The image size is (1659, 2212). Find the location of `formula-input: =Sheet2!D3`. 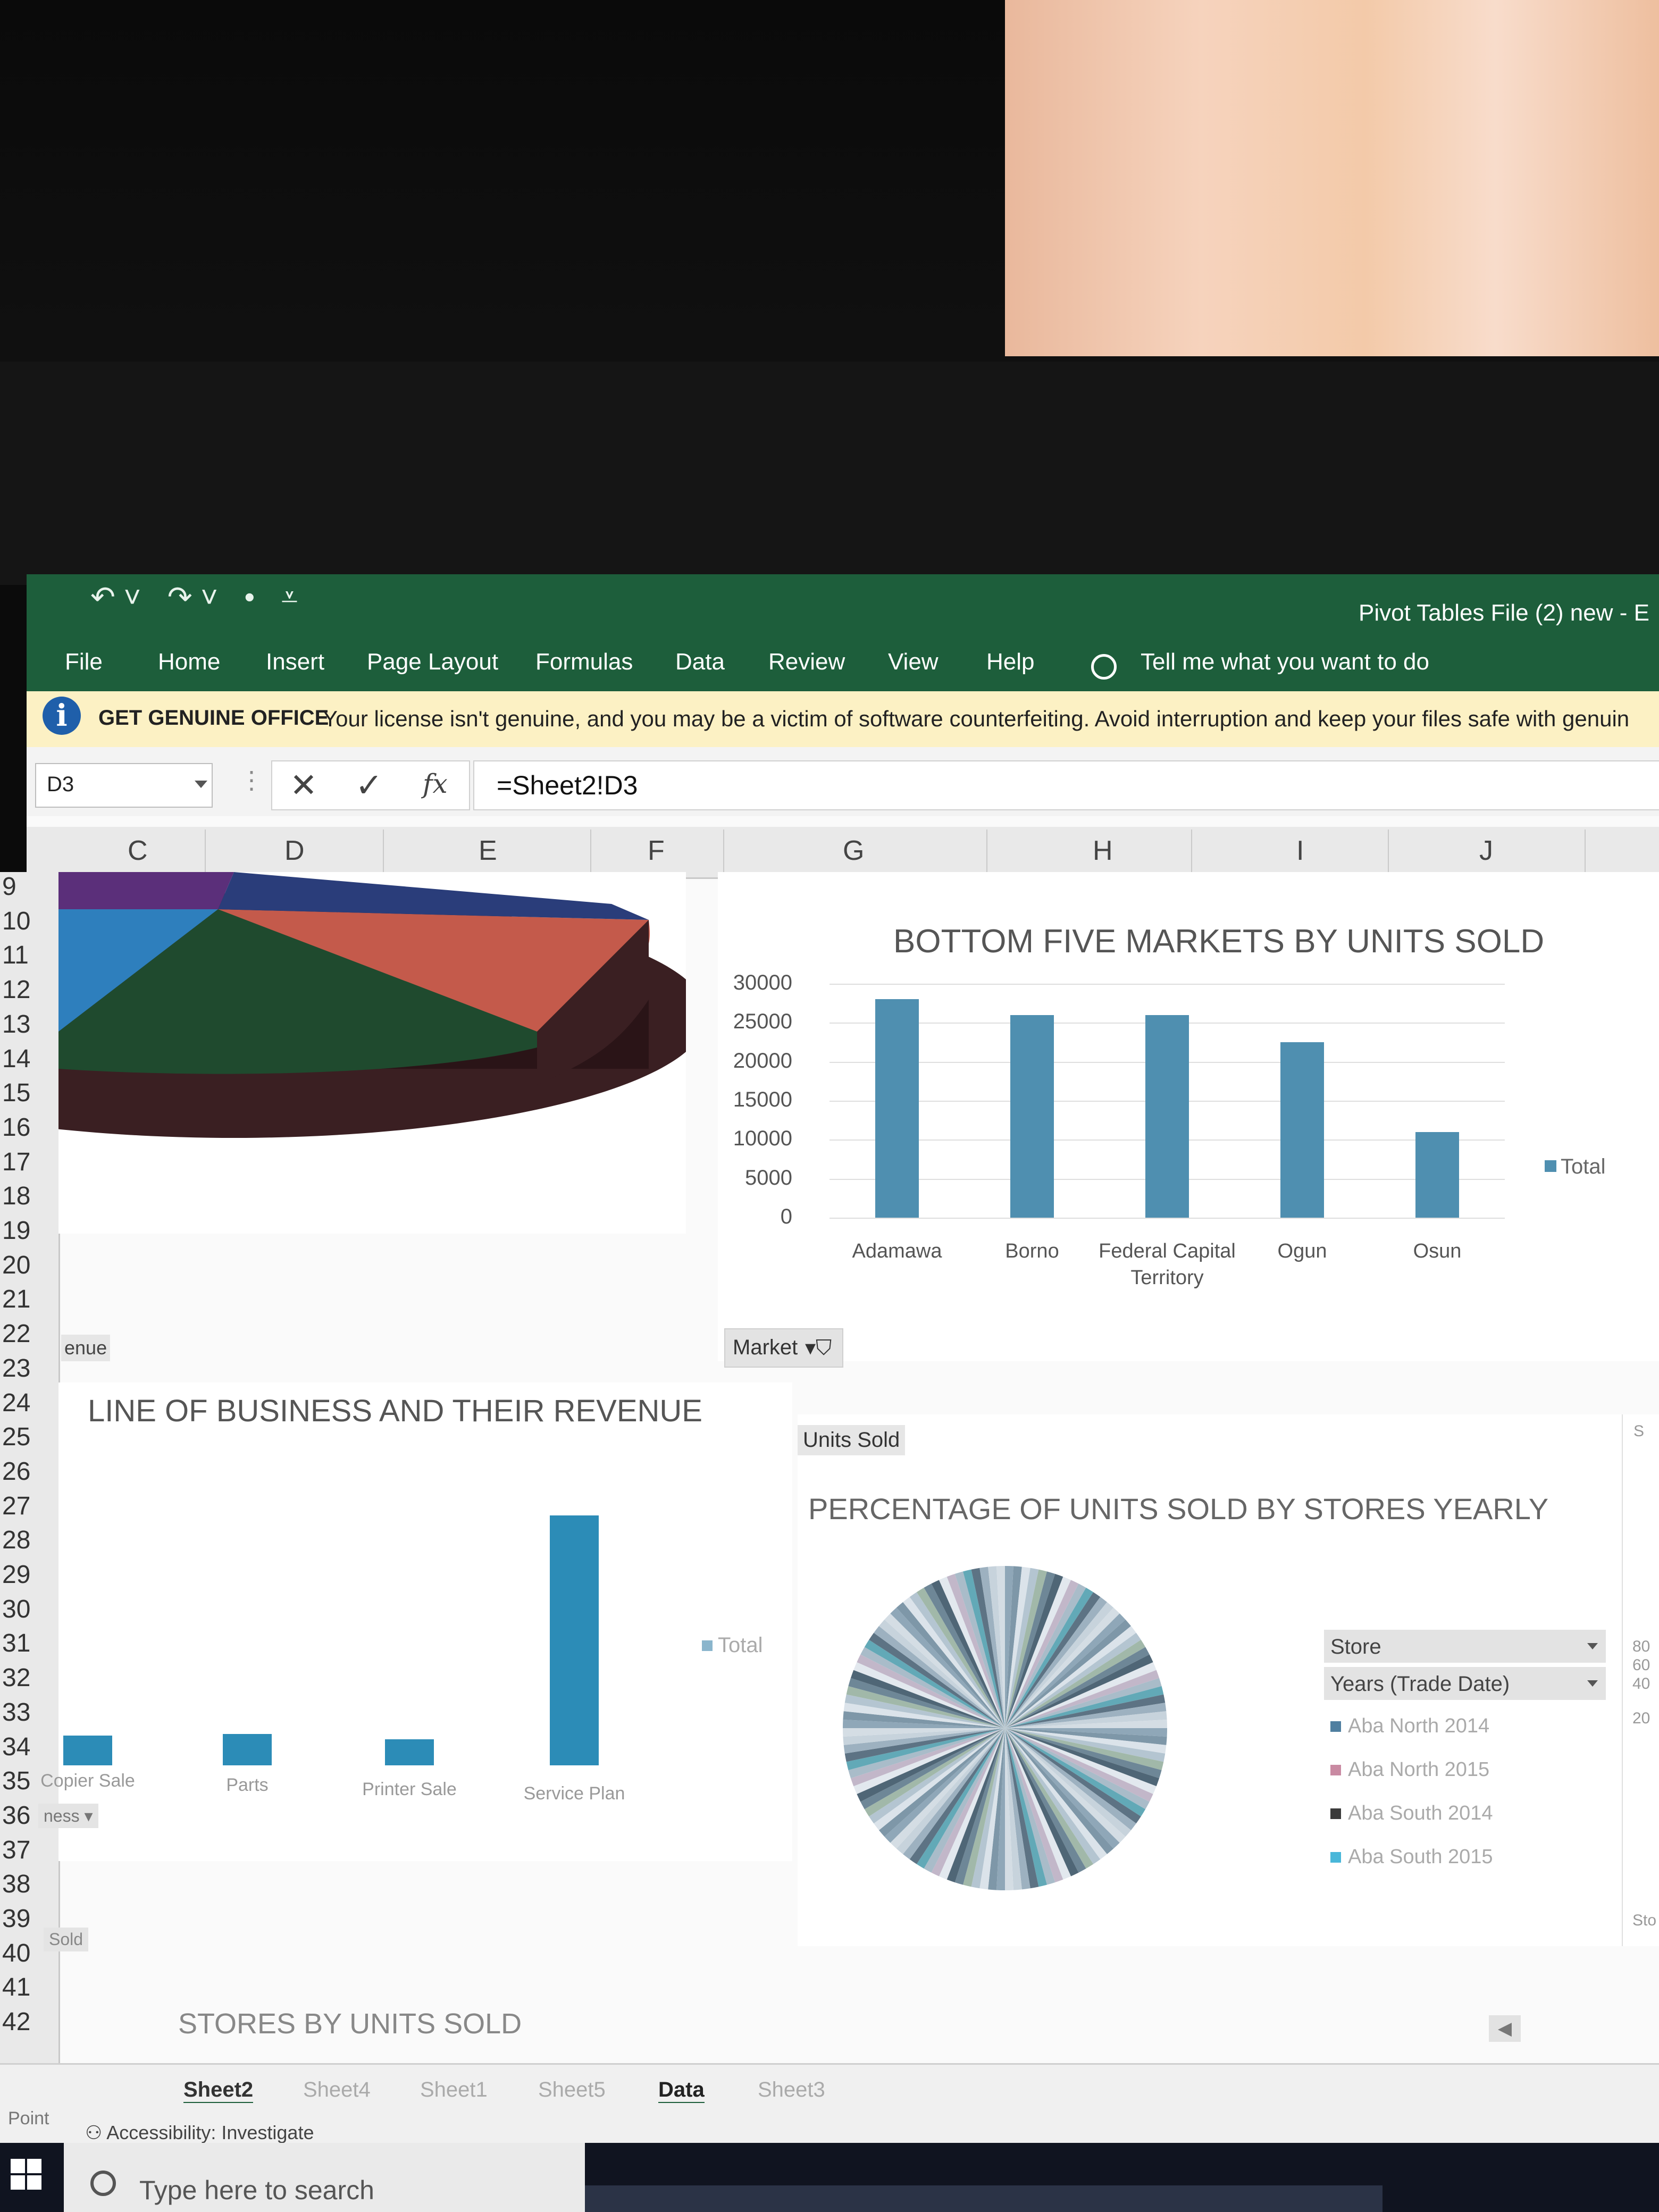

formula-input: =Sheet2!D3 is located at coordinates (1066, 785).